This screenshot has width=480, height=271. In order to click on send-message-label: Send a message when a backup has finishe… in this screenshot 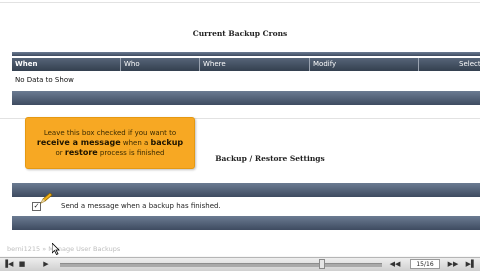, I will do `click(141, 206)`.